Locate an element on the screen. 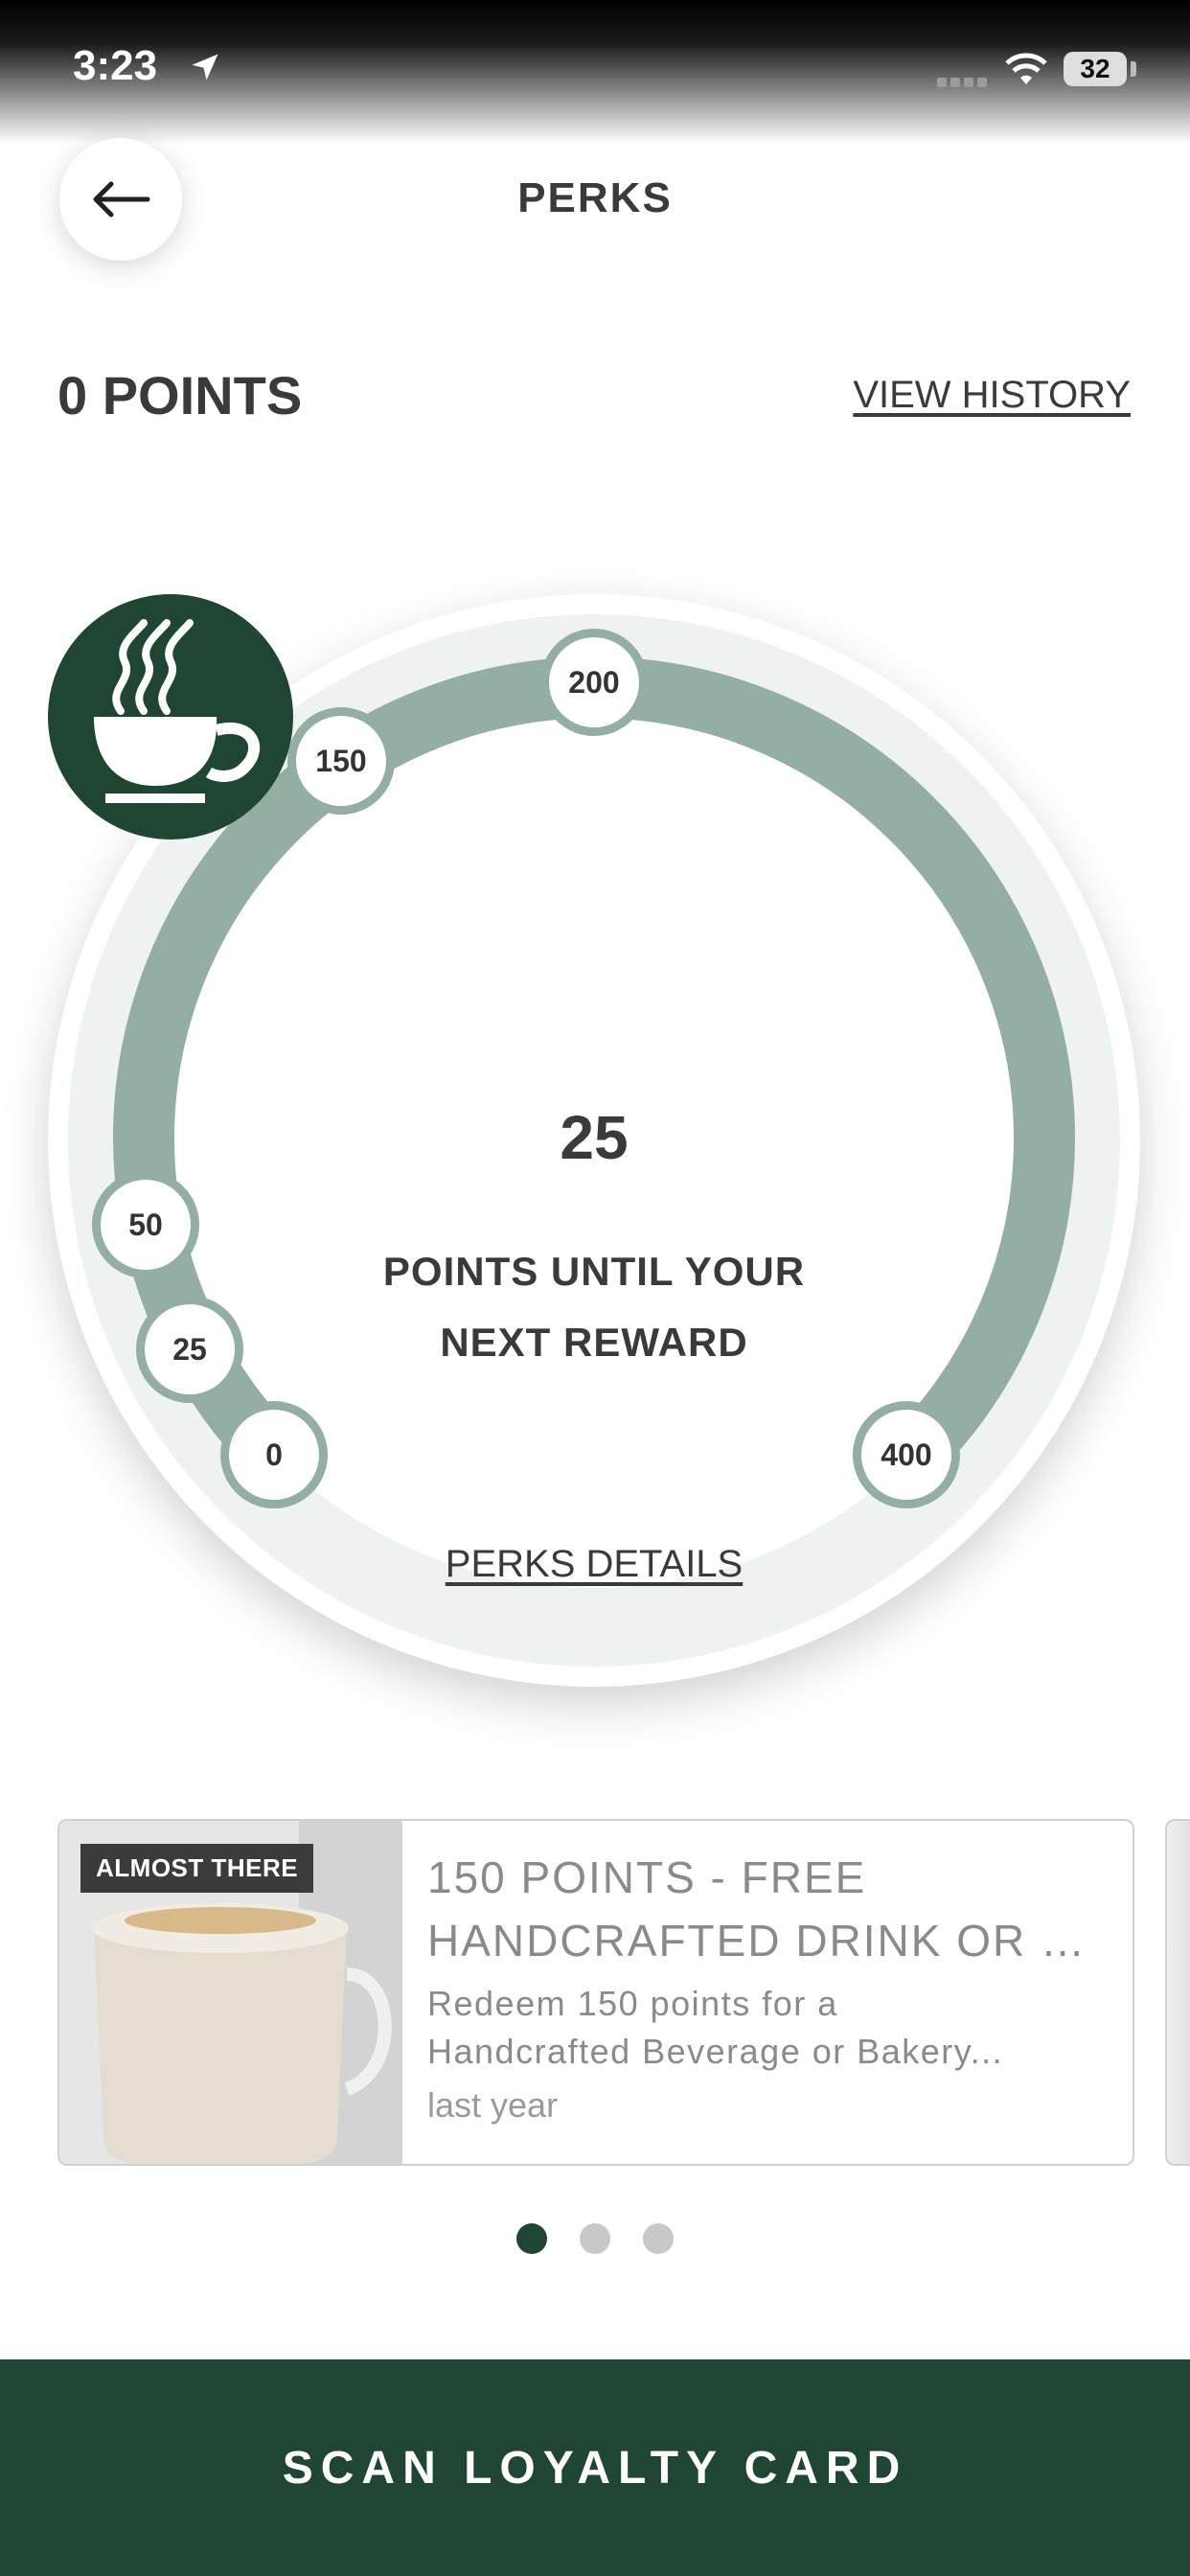 Image resolution: width=1190 pixels, height=2576 pixels. battery-tip is located at coordinates (1133, 69).